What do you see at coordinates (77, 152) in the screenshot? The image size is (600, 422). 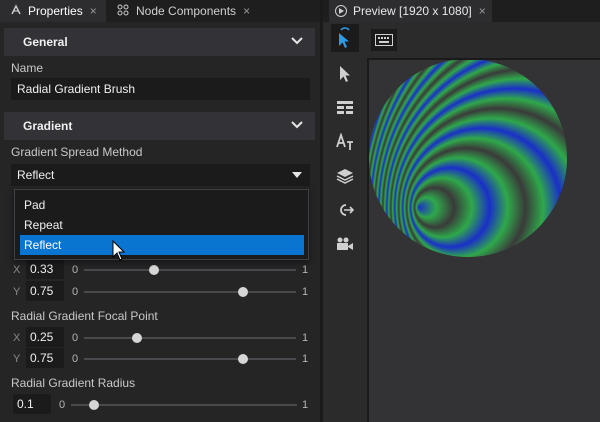 I see `spread-method-label: Gradient Spread Method` at bounding box center [77, 152].